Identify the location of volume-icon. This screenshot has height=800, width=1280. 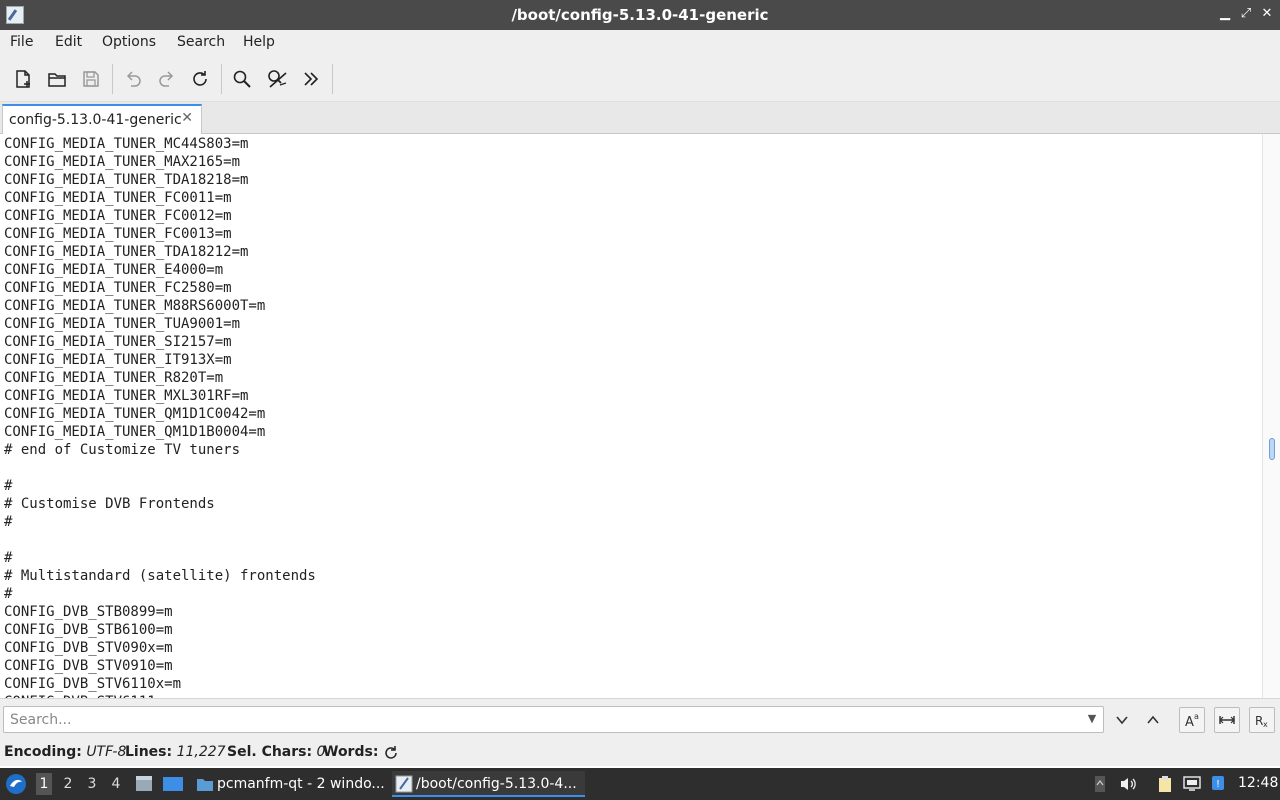
(1128, 784).